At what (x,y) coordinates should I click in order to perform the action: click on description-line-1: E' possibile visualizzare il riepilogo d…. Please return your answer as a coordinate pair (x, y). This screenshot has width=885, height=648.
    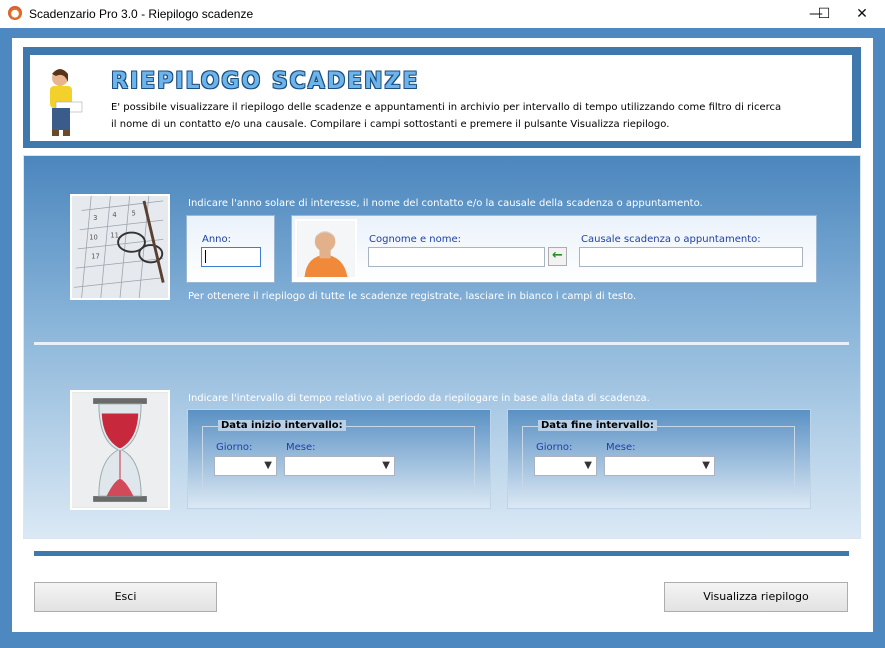
    Looking at the image, I should click on (446, 107).